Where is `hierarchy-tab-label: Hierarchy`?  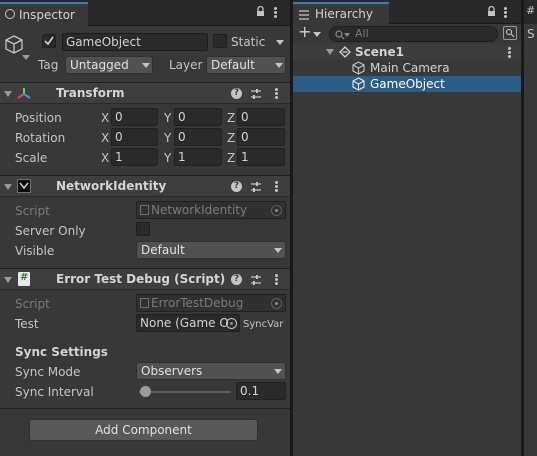
hierarchy-tab-label: Hierarchy is located at coordinates (344, 14).